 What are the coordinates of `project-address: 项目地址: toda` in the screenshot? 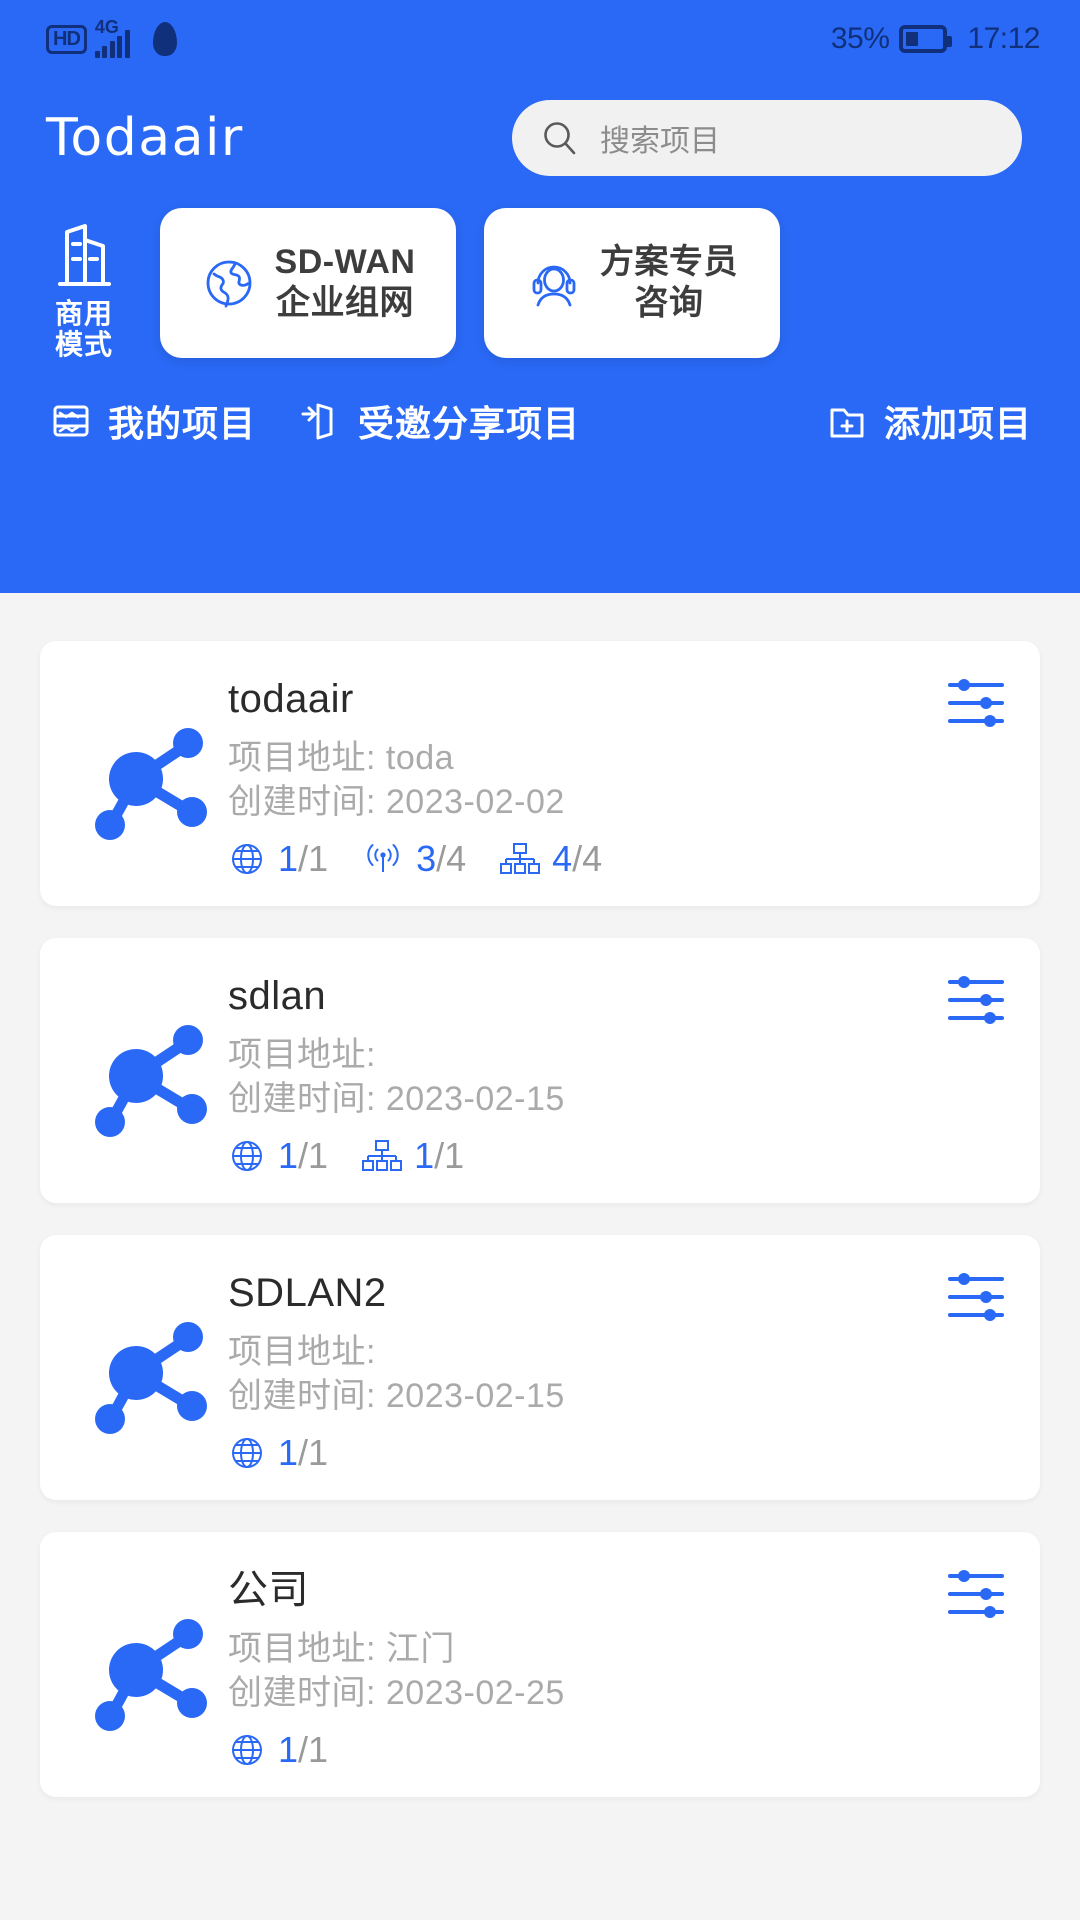 It's located at (341, 758).